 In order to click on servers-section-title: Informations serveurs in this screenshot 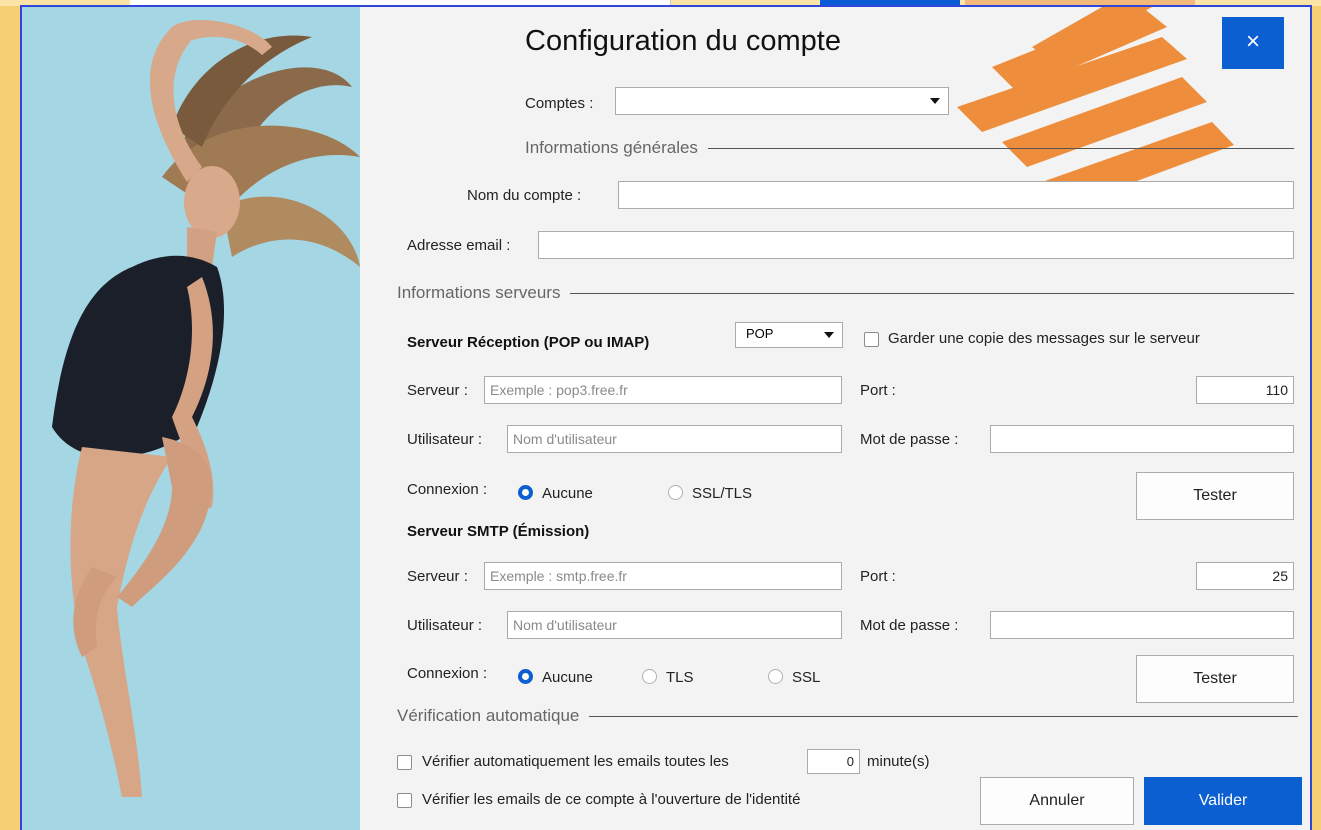, I will do `click(484, 293)`.